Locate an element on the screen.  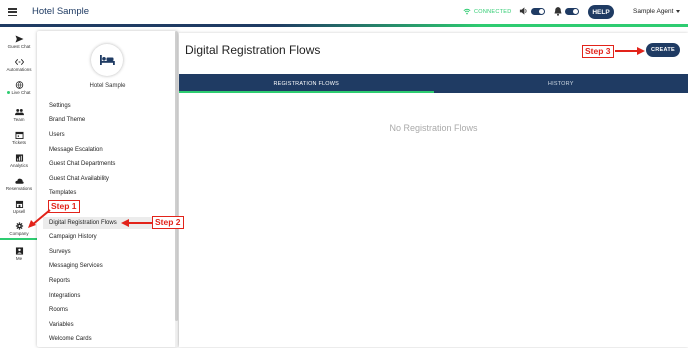
menu-item-guest-chat-availability: Guest Chat Availability is located at coordinates (79, 179).